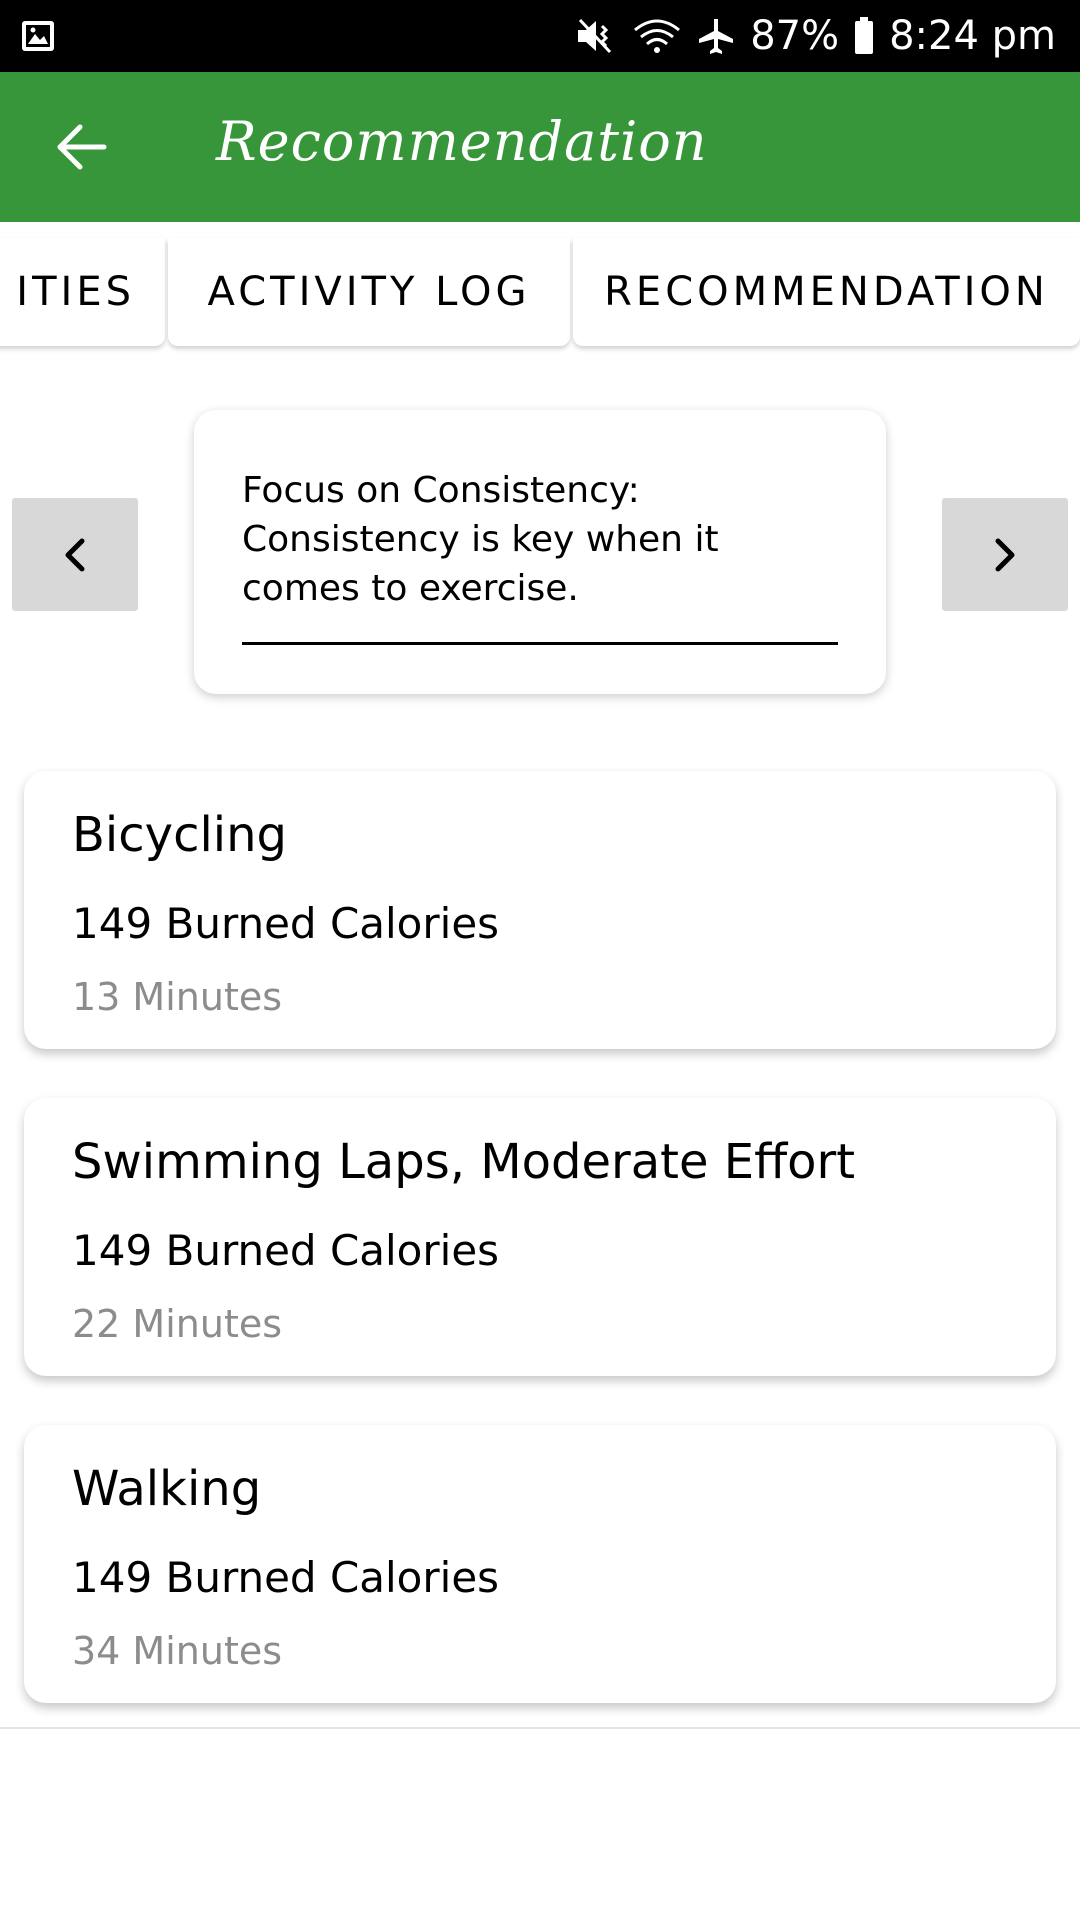 This screenshot has height=1920, width=1080. I want to click on gallery-icon, so click(38, 36).